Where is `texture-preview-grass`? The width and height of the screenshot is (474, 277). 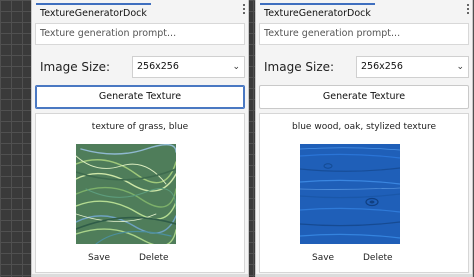
texture-preview-grass is located at coordinates (126, 194).